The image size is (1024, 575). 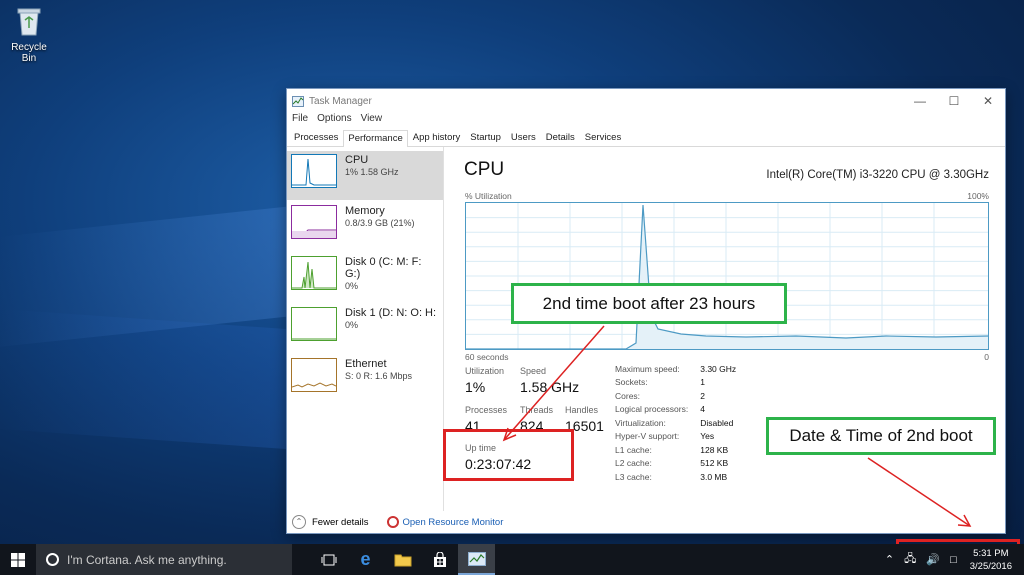 I want to click on sidebar-item-cpu: CPU 1% 1.58 GHz, so click(x=365, y=175).